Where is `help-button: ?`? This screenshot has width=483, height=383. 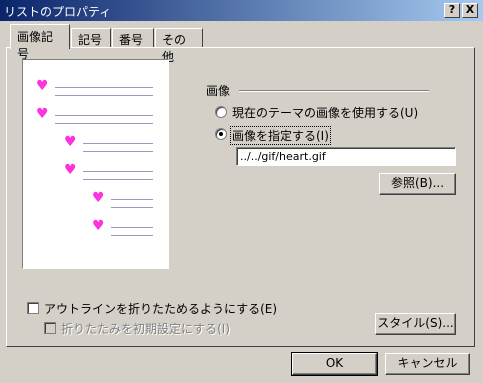 help-button: ? is located at coordinates (452, 10).